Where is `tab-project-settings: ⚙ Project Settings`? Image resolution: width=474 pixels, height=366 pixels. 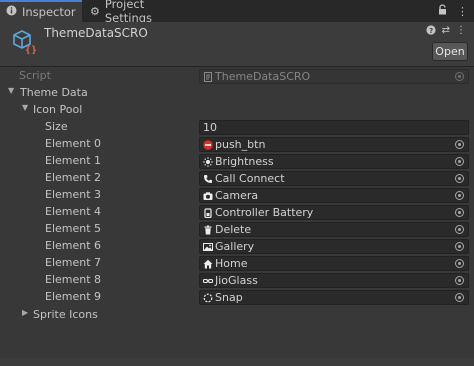
tab-project-settings: ⚙ Project Settings is located at coordinates (139, 12).